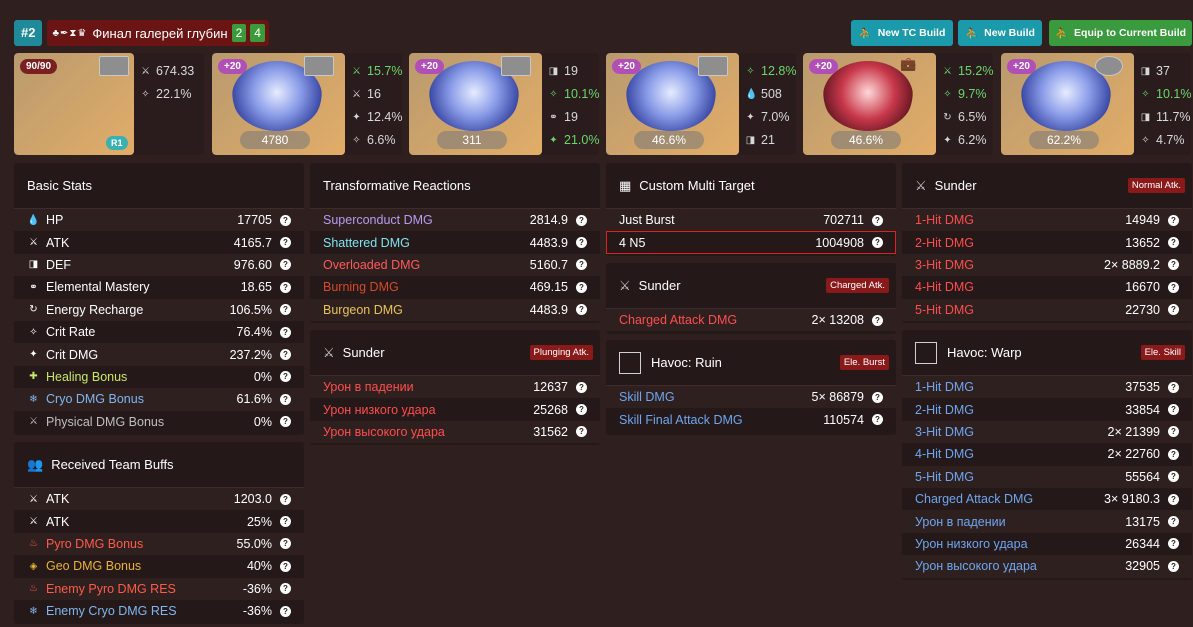 The image size is (1193, 627). I want to click on havoc-ruin-header: Havoc: Ruin Ele. Burst, so click(751, 363).